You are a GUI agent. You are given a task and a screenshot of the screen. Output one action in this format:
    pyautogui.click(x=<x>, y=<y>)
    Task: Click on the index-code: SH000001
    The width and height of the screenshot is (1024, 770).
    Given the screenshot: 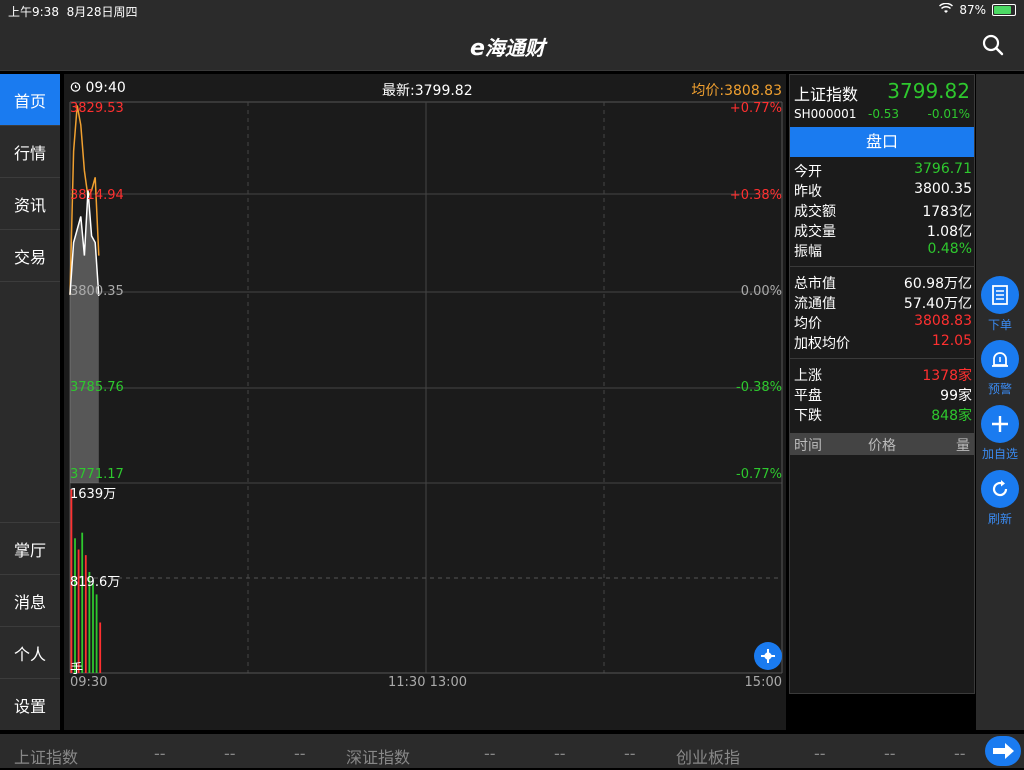 What is the action you would take?
    pyautogui.click(x=825, y=114)
    